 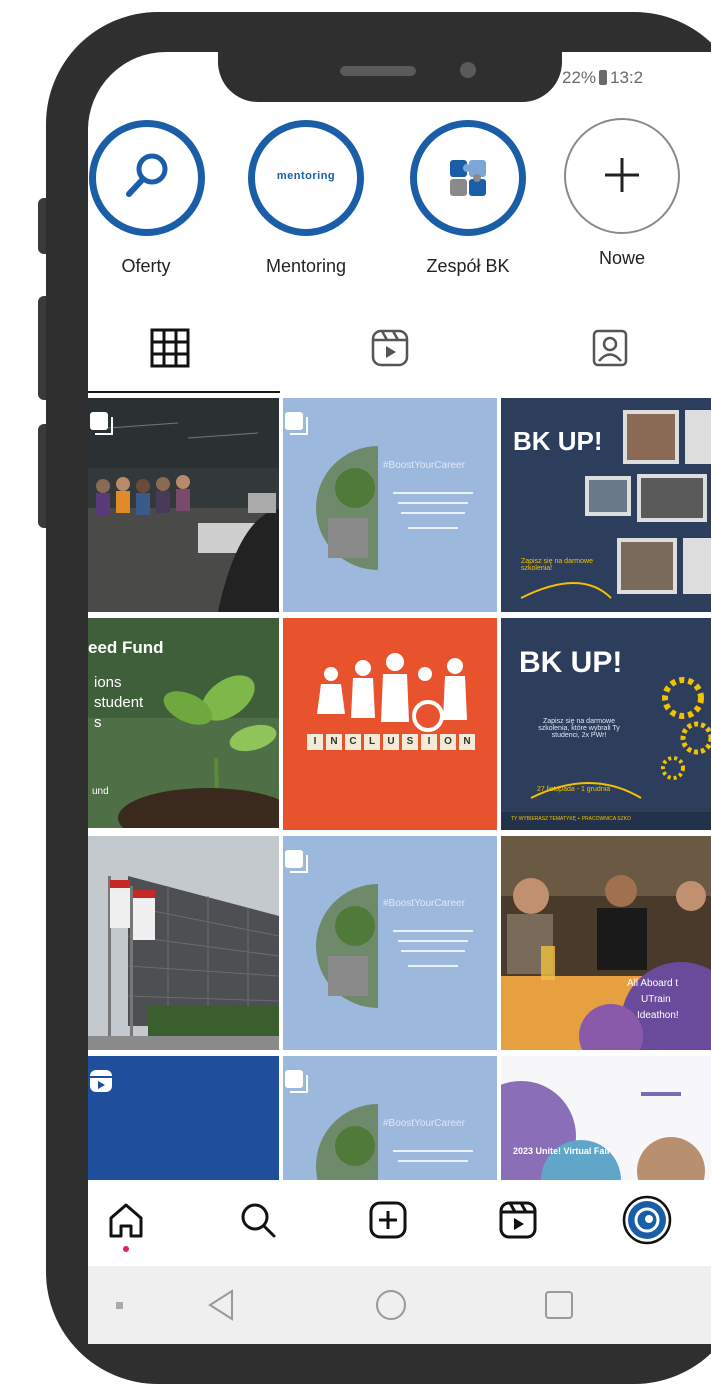 I want to click on system-navigation-bar, so click(x=399, y=1305).